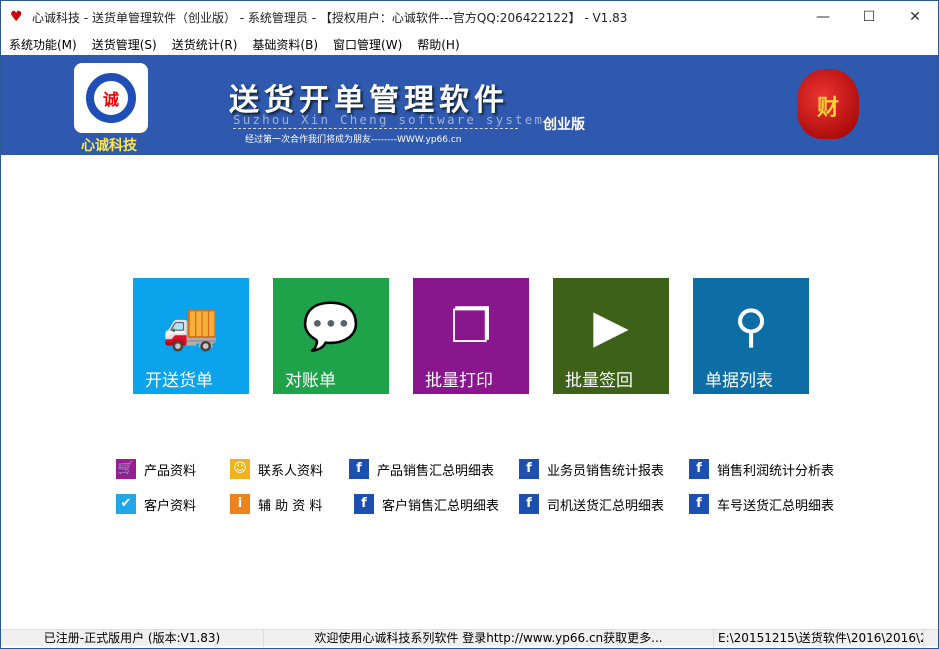 The width and height of the screenshot is (939, 649). Describe the element at coordinates (240, 469) in the screenshot. I see `contacts-icon: ☺` at that location.